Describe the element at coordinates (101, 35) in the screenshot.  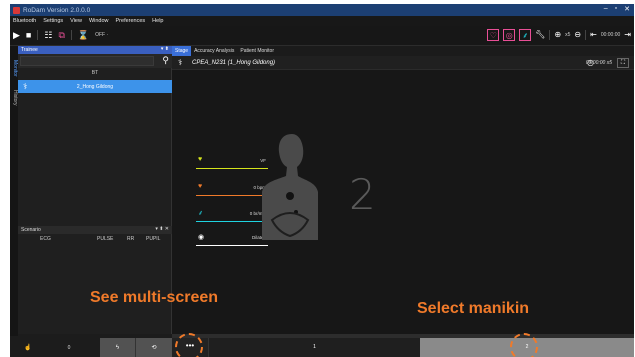
I see `timer-off-label: OFF ·` at that location.